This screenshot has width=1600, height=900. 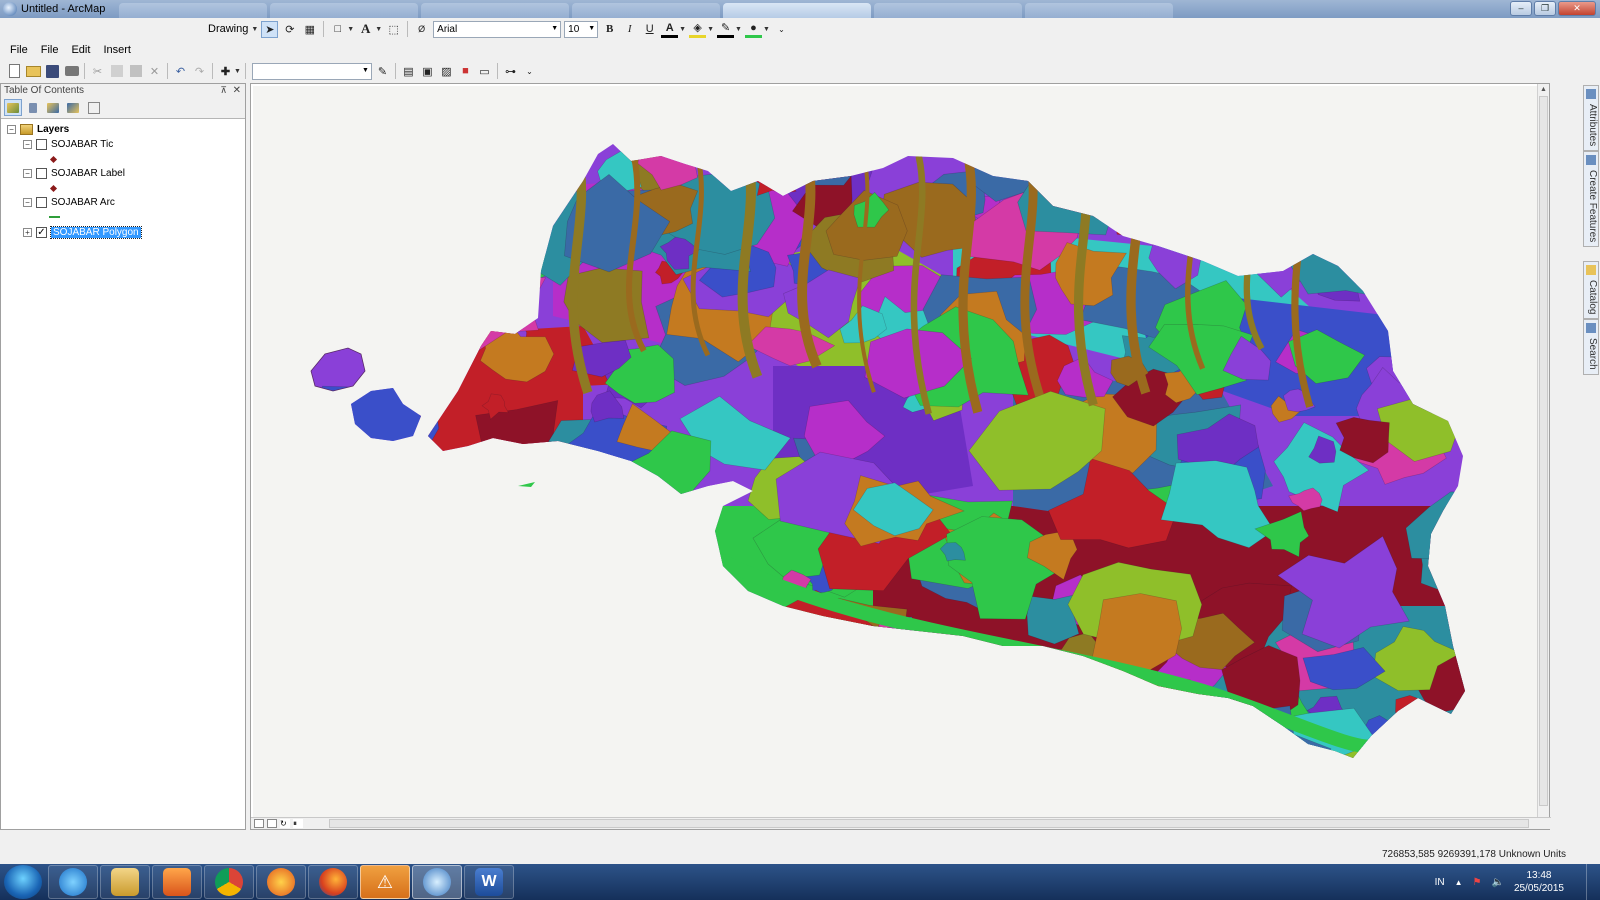 What do you see at coordinates (629, 29) in the screenshot?
I see `italic-button: I` at bounding box center [629, 29].